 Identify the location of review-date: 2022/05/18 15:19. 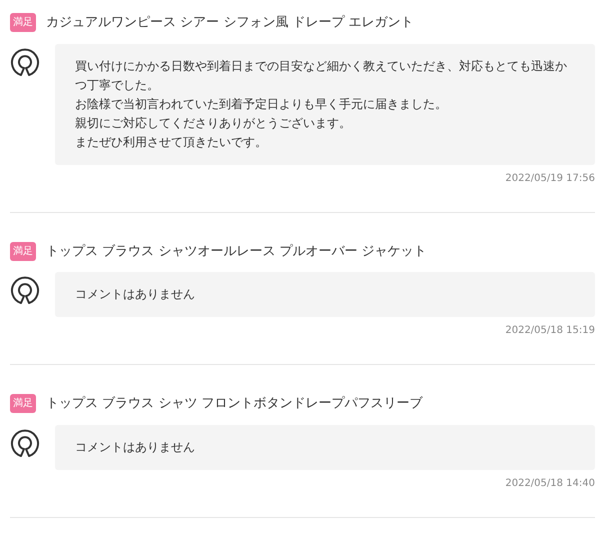
(550, 331).